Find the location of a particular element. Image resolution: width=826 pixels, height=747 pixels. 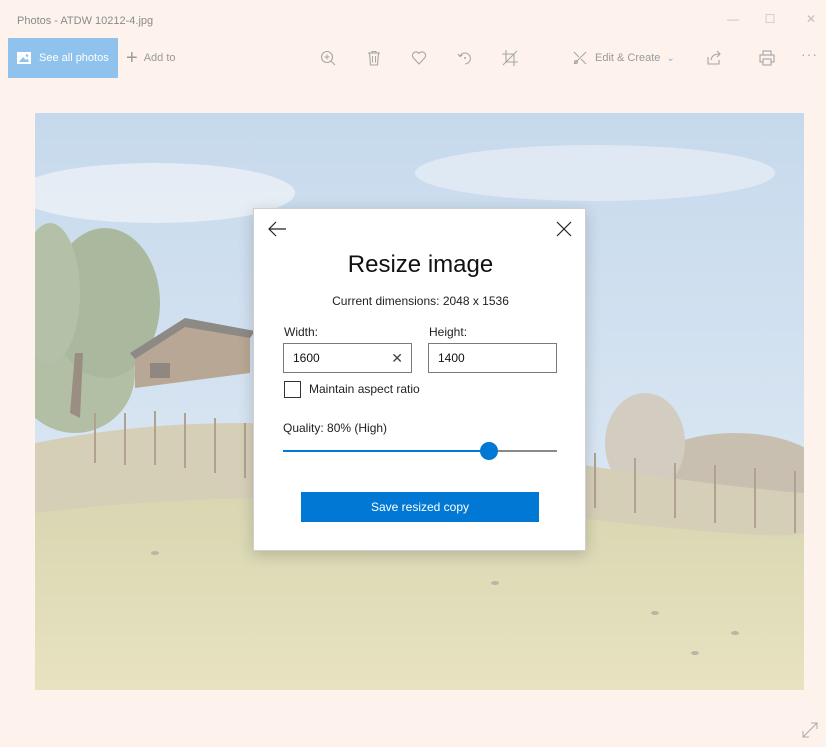

close-icon is located at coordinates (564, 229).